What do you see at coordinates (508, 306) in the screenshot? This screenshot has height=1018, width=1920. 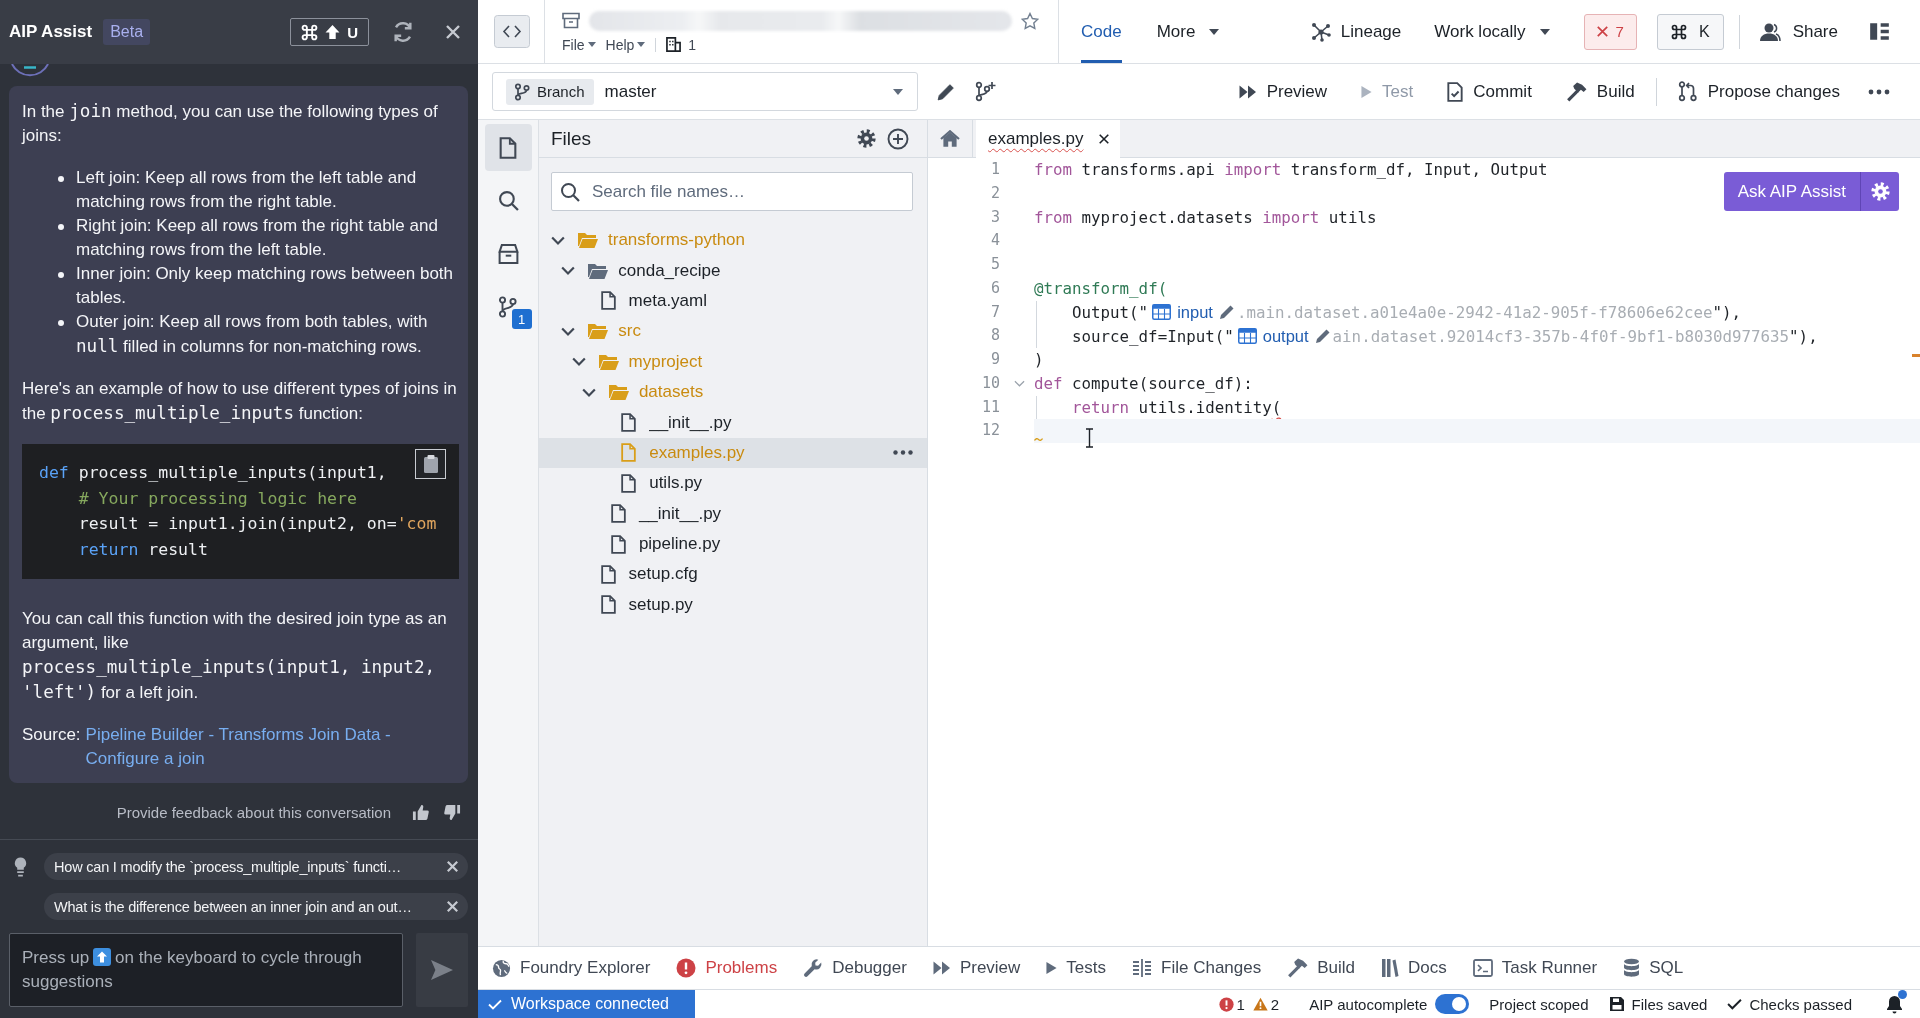 I see `branch-icon` at bounding box center [508, 306].